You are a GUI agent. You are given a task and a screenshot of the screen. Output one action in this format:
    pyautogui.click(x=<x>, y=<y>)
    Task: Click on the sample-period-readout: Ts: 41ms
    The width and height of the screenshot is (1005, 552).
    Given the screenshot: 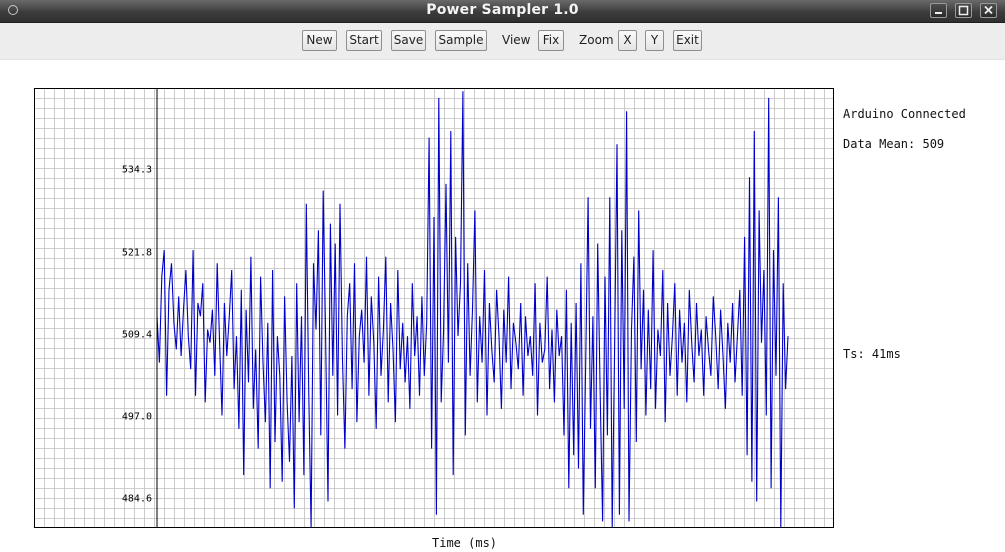 What is the action you would take?
    pyautogui.click(x=872, y=354)
    